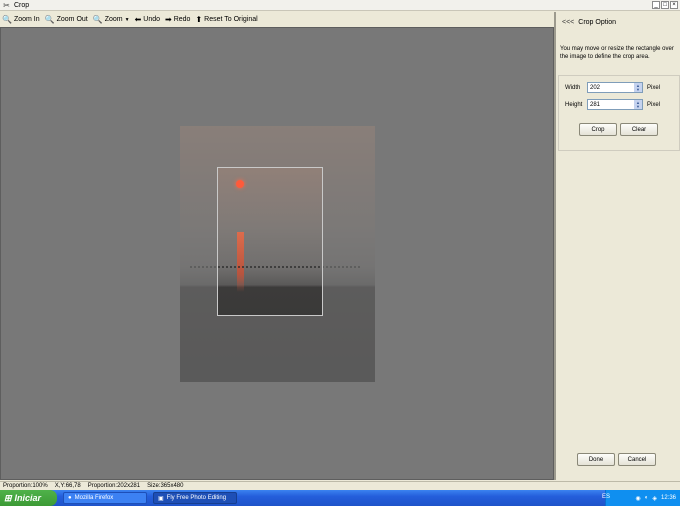 This screenshot has width=680, height=506. What do you see at coordinates (26, 19) in the screenshot?
I see `zoom-in-label: Zoom In` at bounding box center [26, 19].